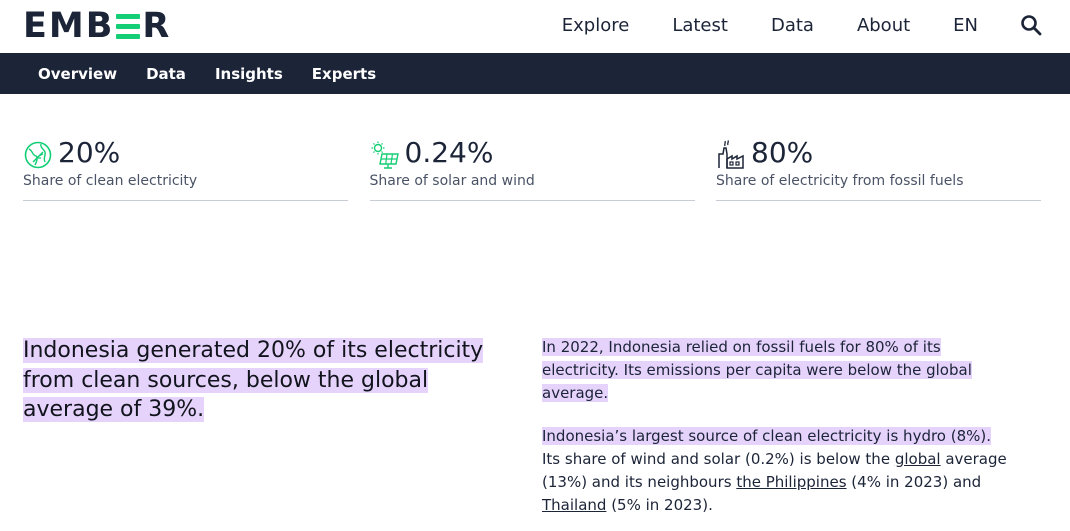  I want to click on factory-icon, so click(731, 154).